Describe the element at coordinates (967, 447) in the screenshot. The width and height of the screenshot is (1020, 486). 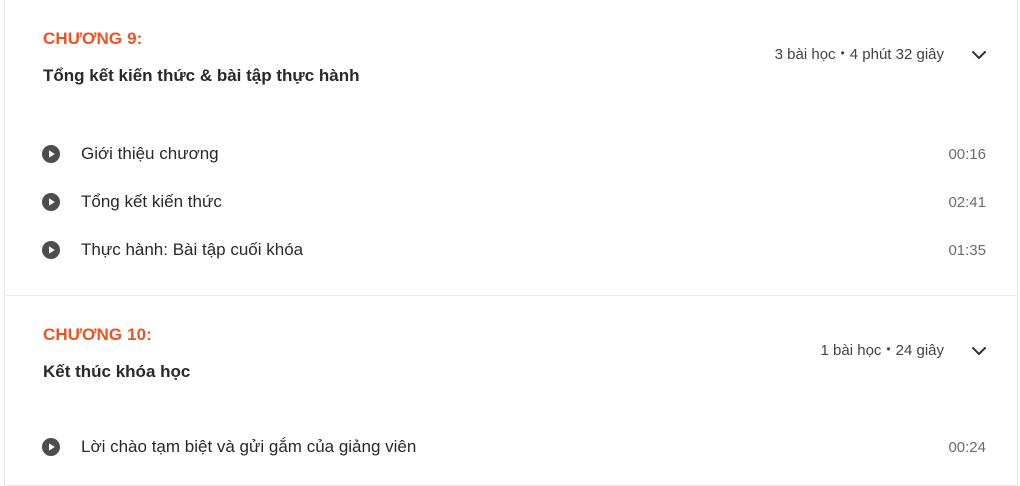
I see `lesson-duration: 00:24` at that location.